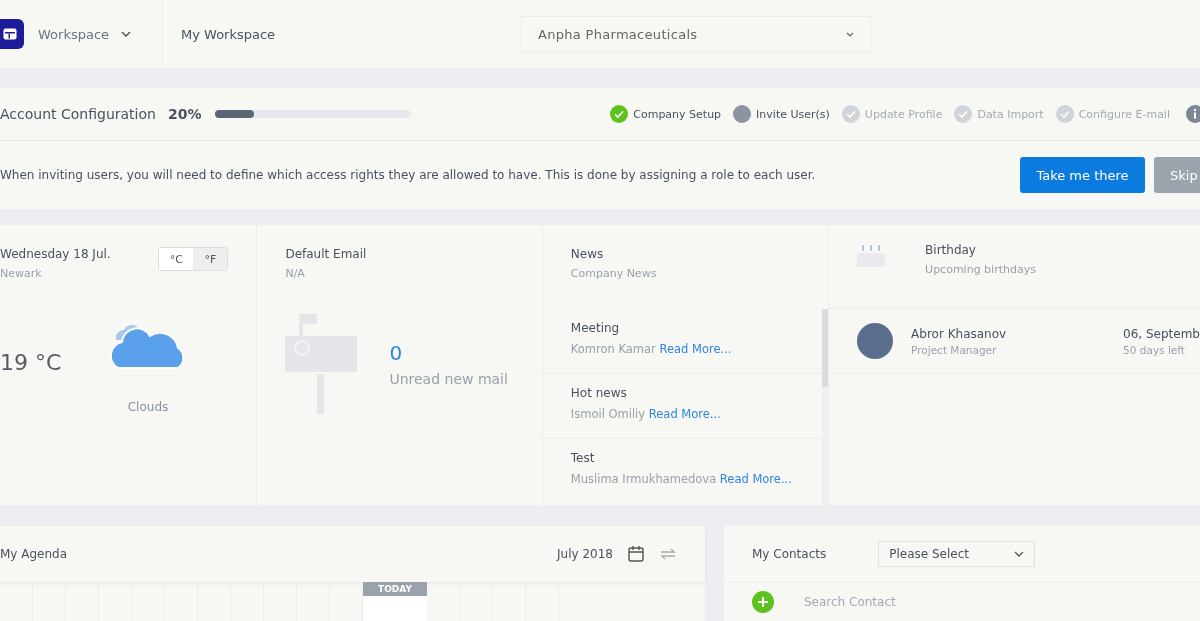  I want to click on app-logo-icon, so click(12, 34).